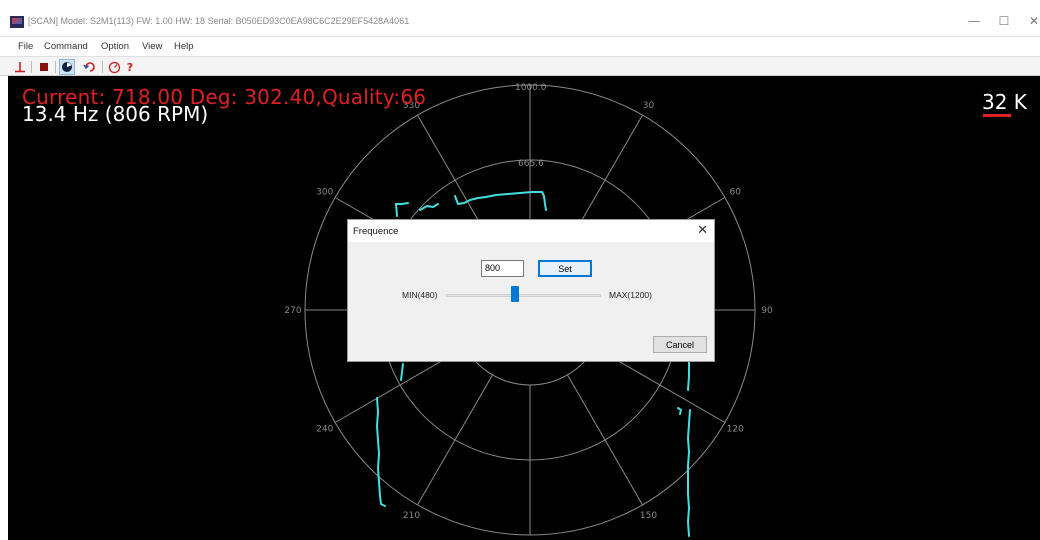 The width and height of the screenshot is (1040, 540). Describe the element at coordinates (324, 430) in the screenshot. I see `angle-label: 240` at that location.